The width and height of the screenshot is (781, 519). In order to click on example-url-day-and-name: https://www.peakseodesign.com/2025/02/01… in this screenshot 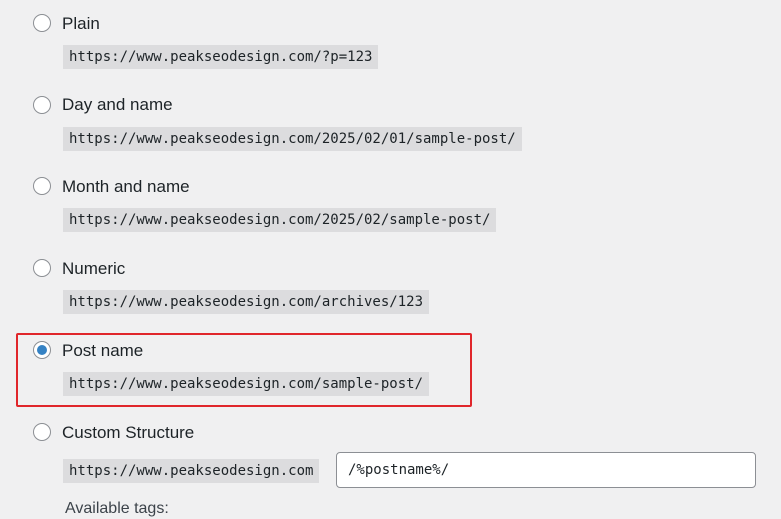, I will do `click(292, 139)`.